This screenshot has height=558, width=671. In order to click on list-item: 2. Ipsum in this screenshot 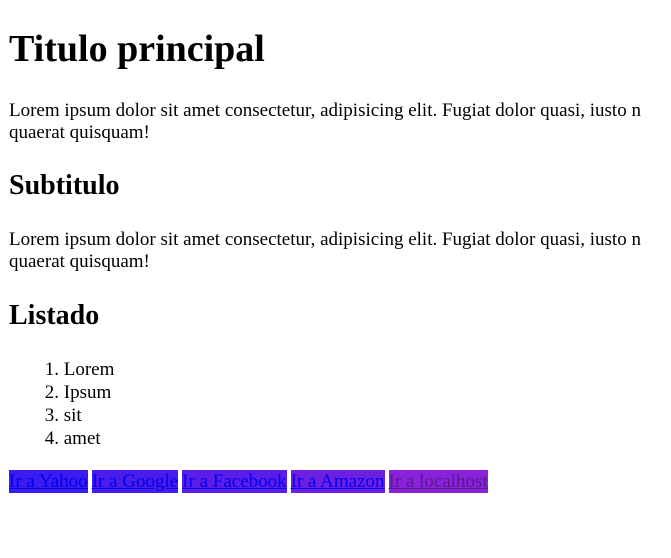, I will do `click(61, 392)`.